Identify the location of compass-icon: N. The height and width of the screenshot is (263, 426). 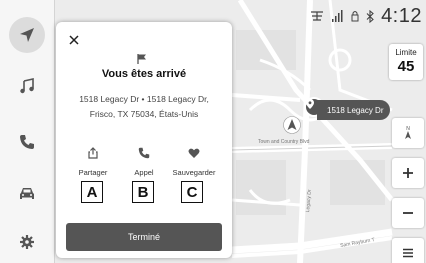
(408, 132).